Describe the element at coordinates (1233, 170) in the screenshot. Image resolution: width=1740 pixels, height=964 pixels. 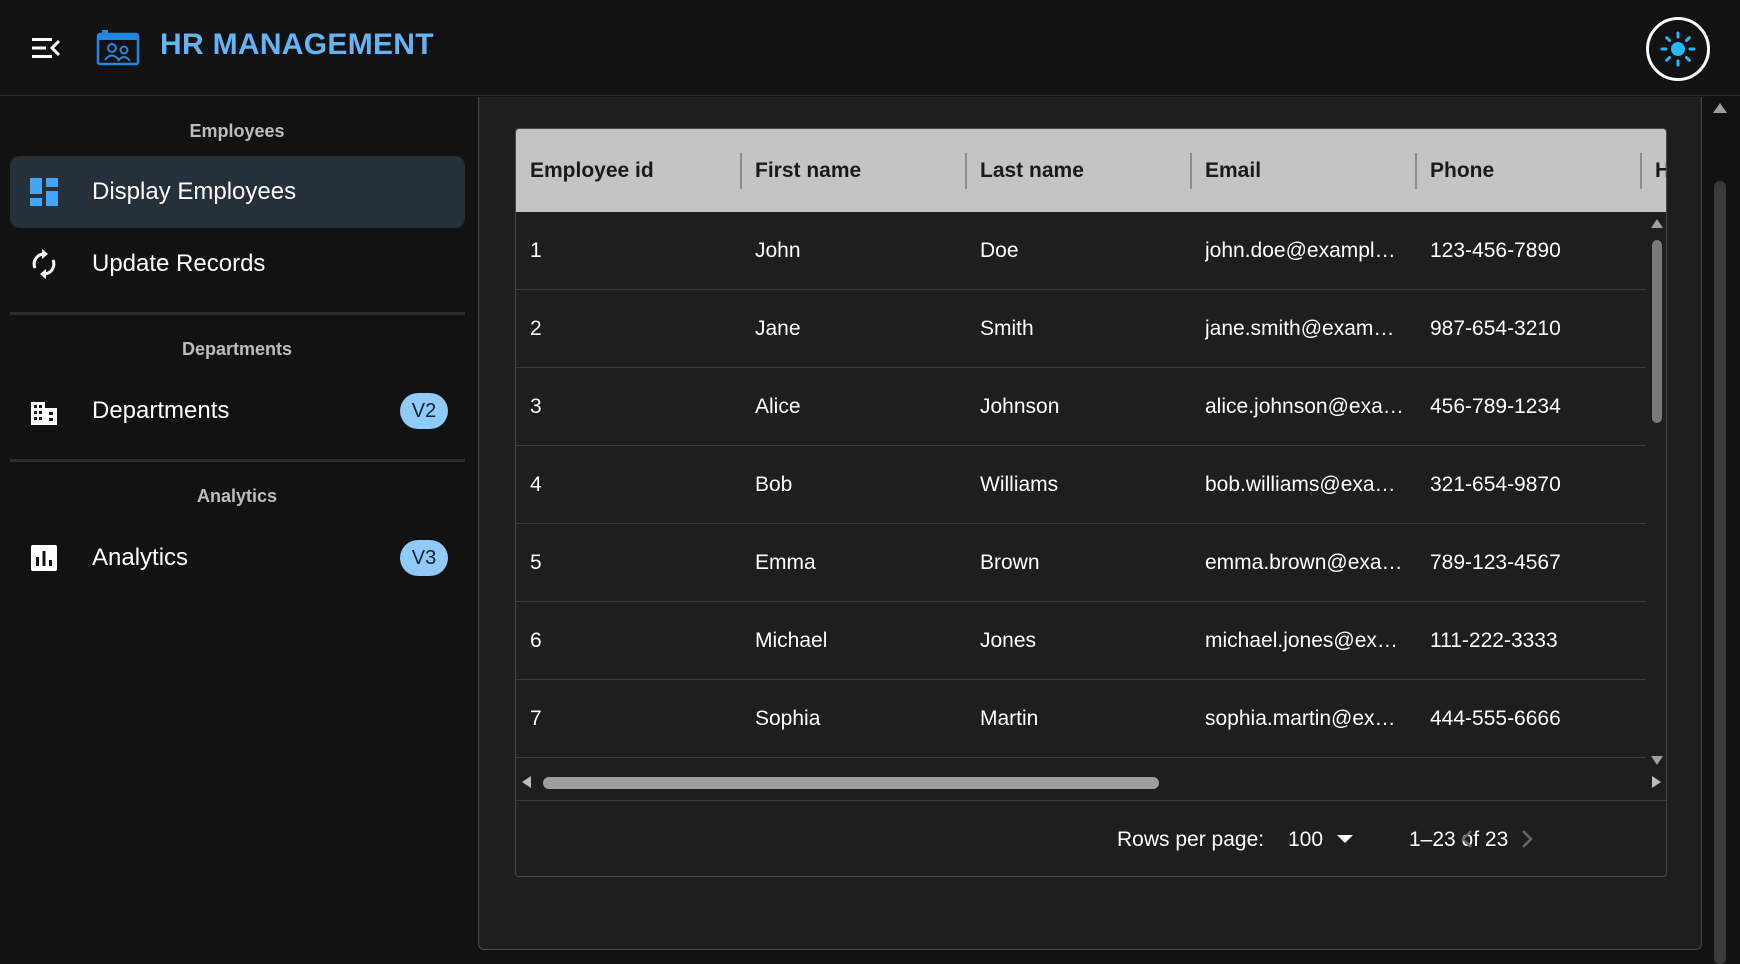
I see `column-header-email: Email` at that location.